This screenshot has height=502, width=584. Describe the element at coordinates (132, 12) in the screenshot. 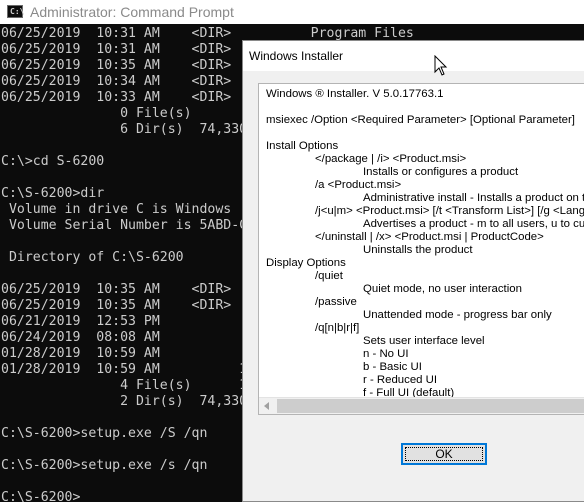

I see `cmd-window-title: Administrator: Command Prompt` at that location.